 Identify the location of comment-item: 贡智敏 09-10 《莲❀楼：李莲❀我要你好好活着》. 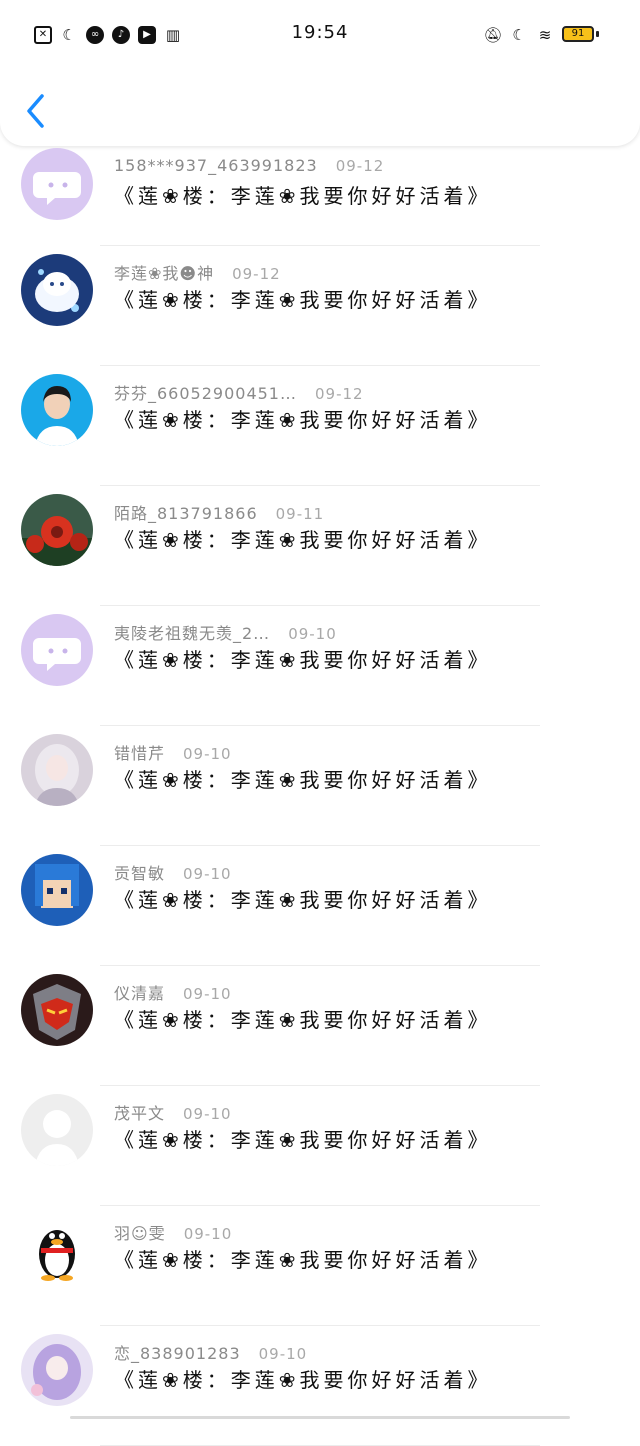
(320, 906).